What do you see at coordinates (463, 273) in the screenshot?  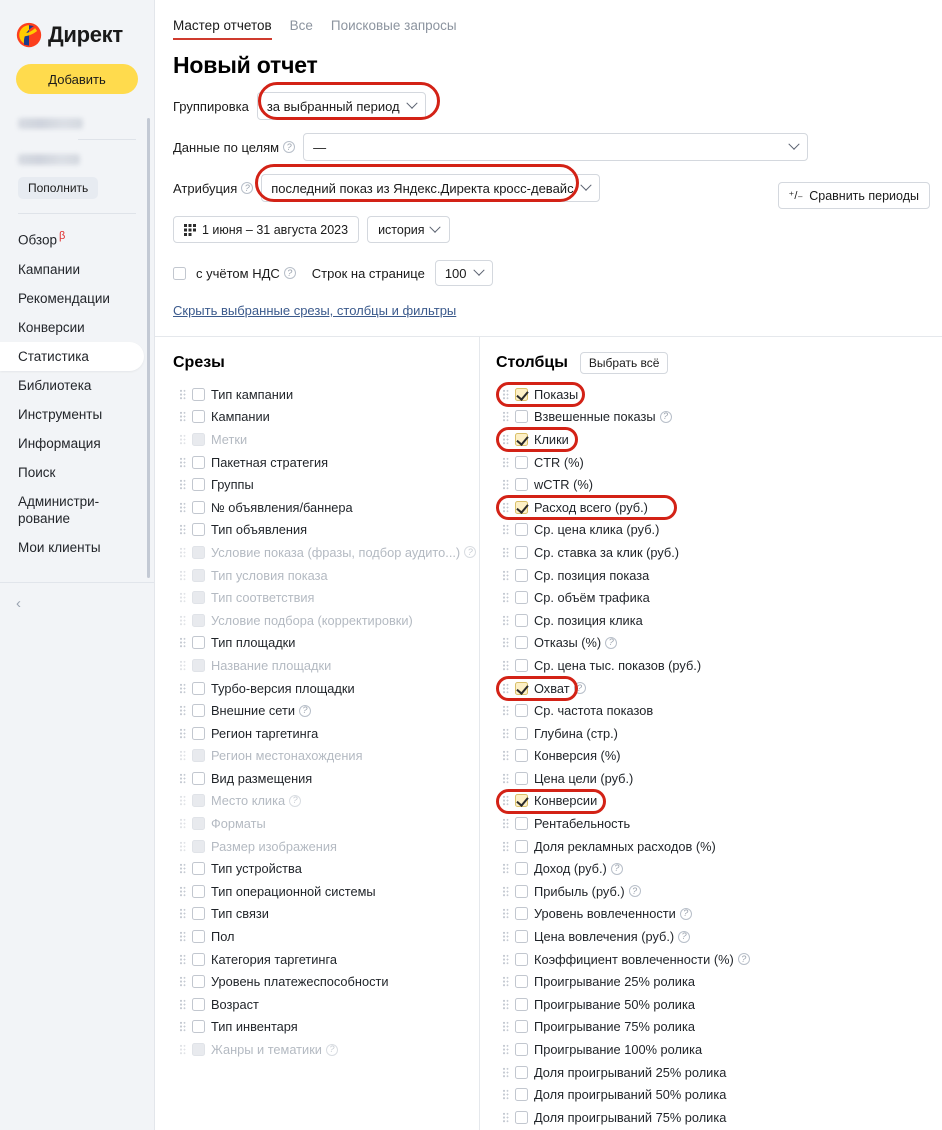 I see `rows-per-page-select: 100` at bounding box center [463, 273].